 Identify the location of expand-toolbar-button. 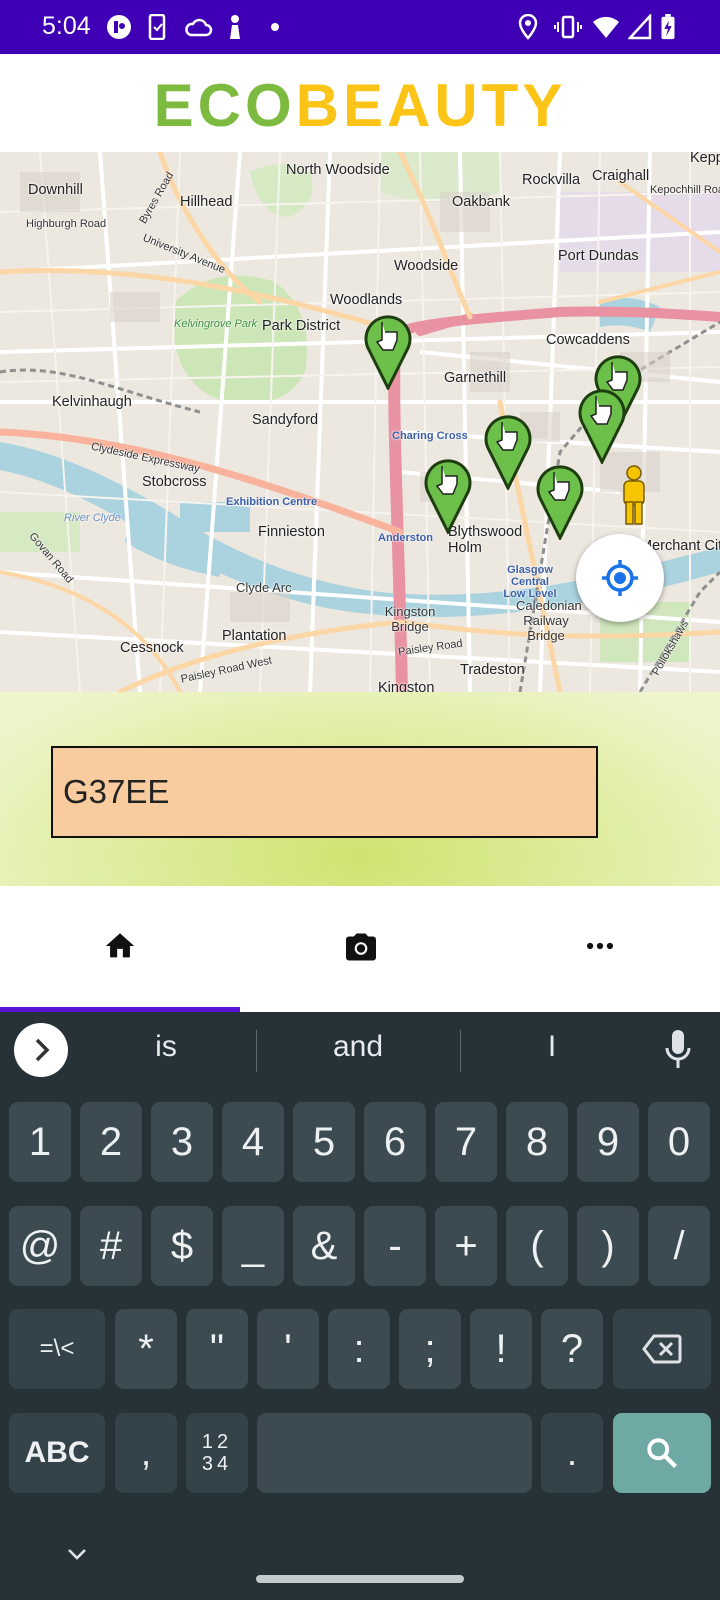
(41, 1050).